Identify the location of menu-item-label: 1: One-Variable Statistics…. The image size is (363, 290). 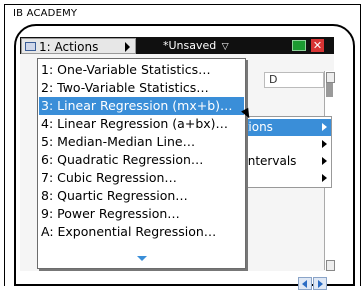
(126, 69).